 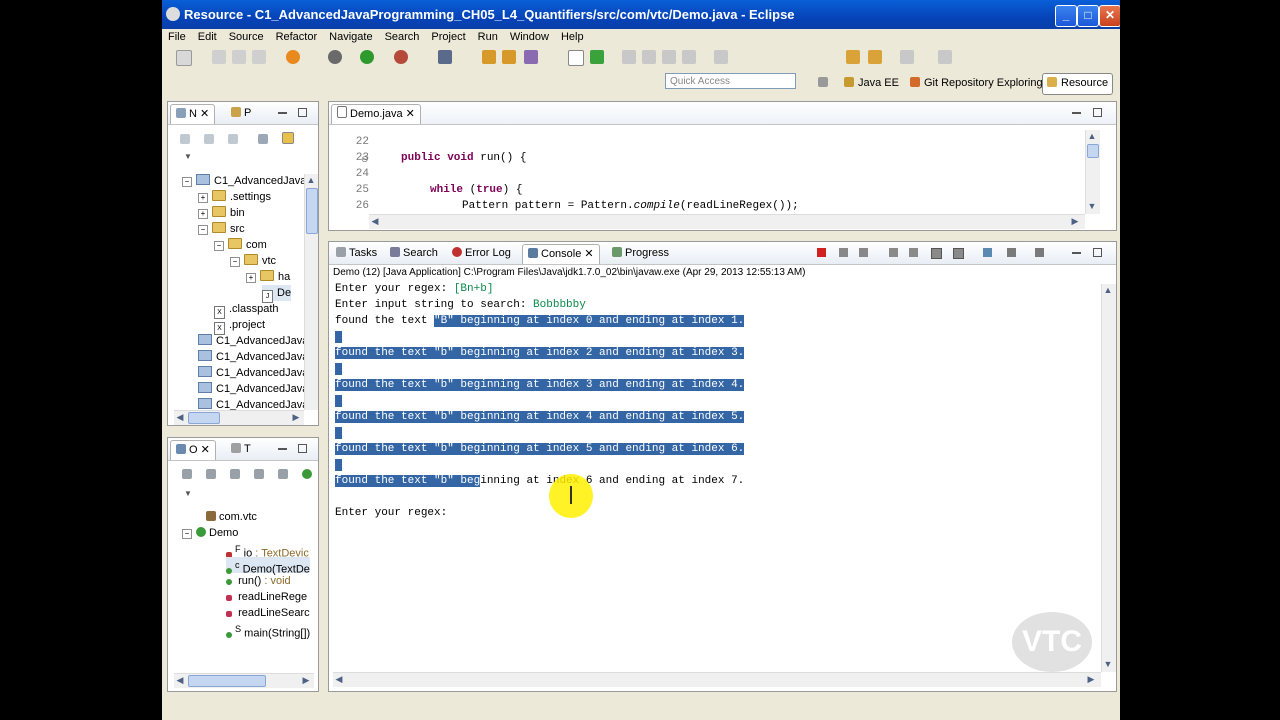 I want to click on menu-navigate: Navigate, so click(x=350, y=37).